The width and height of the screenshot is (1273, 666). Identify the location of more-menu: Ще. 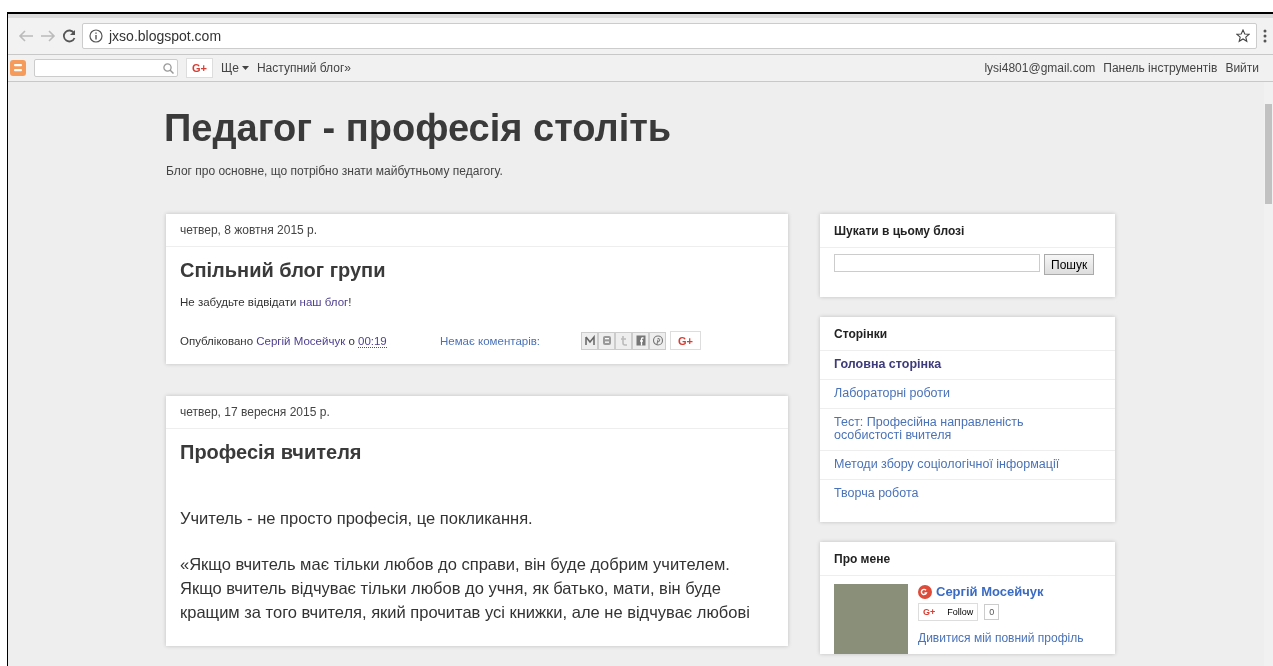
(230, 68).